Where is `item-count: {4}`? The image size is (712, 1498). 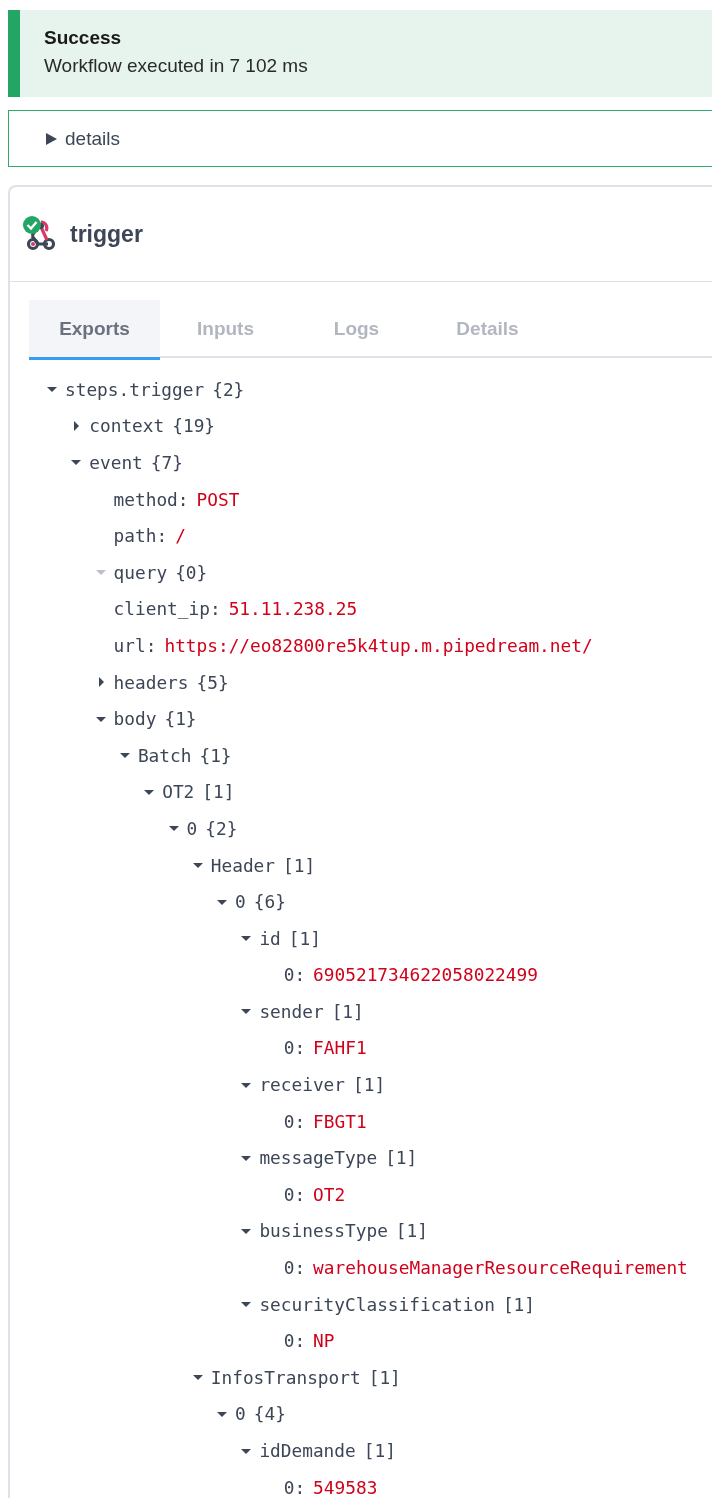
item-count: {4} is located at coordinates (269, 1414).